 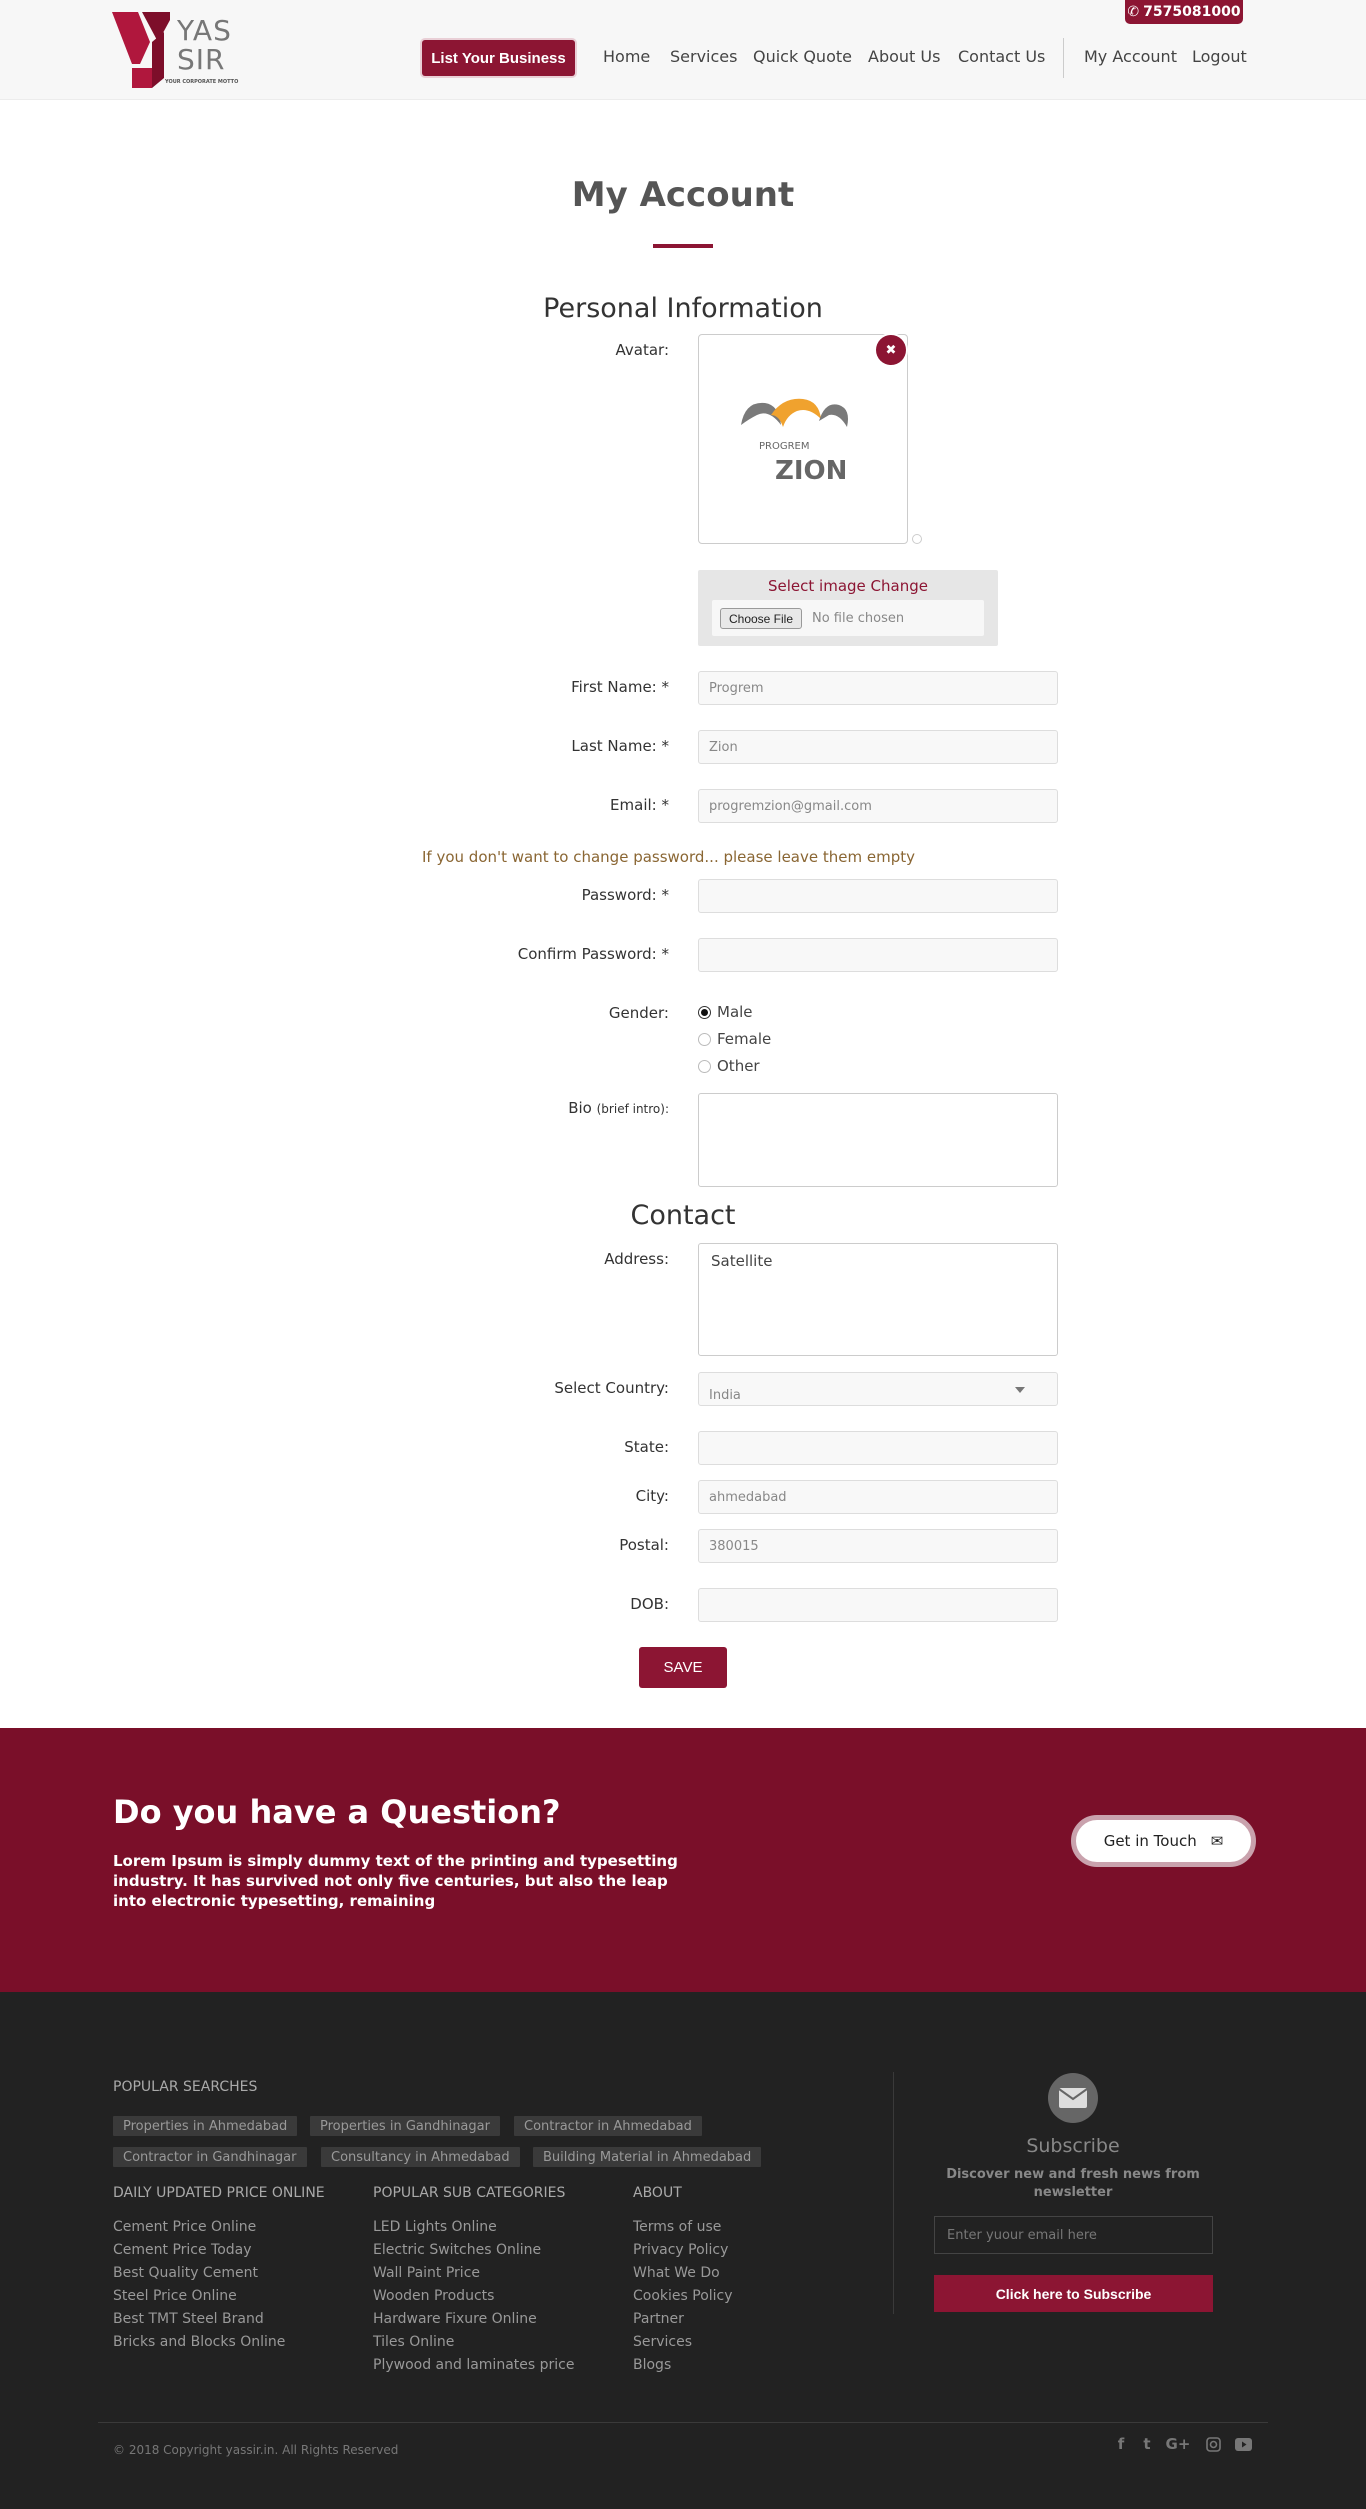 I want to click on city-field: ahmedabad, so click(x=878, y=1497).